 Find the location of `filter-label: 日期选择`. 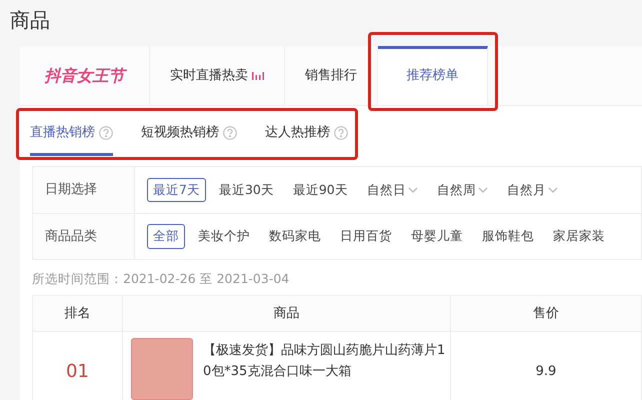

filter-label: 日期选择 is located at coordinates (84, 190).